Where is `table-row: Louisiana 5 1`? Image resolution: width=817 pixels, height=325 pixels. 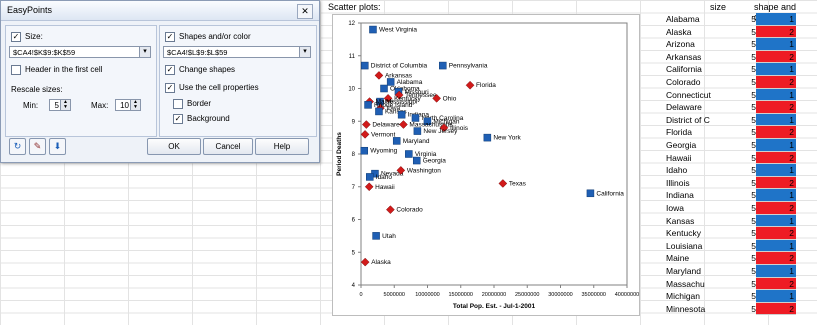
table-row: Louisiana 5 1 is located at coordinates (731, 246).